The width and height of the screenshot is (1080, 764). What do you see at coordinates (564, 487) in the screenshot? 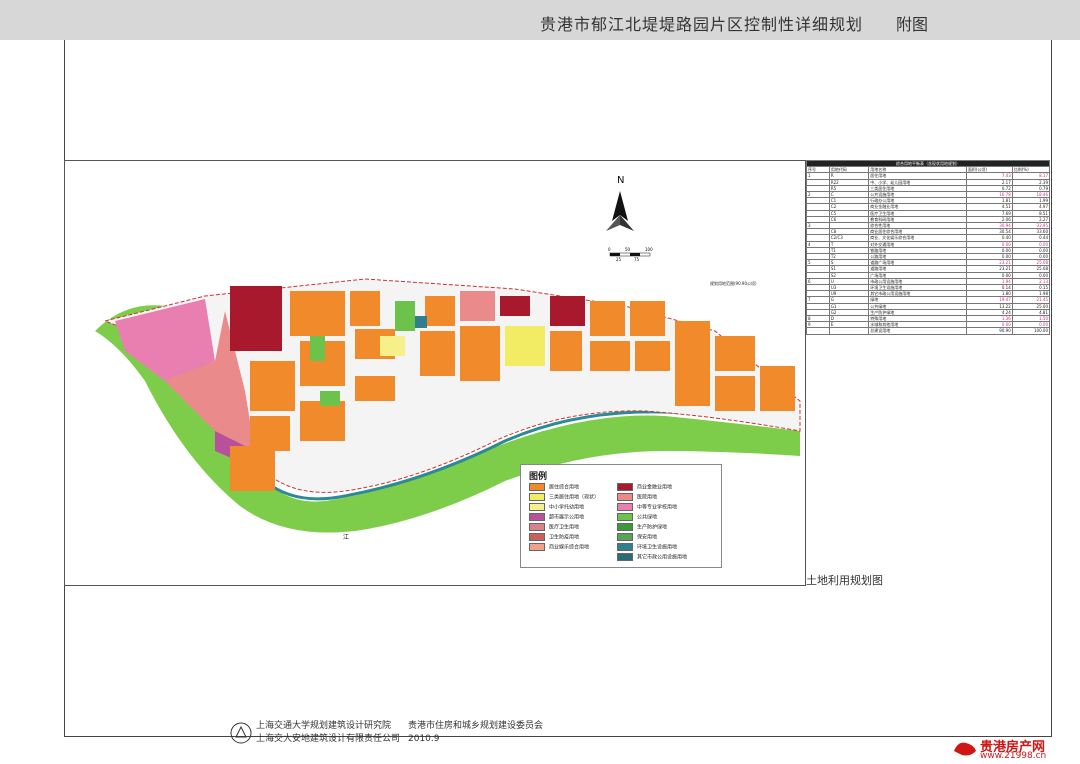
I see `legend-label: 居住综合用地` at bounding box center [564, 487].